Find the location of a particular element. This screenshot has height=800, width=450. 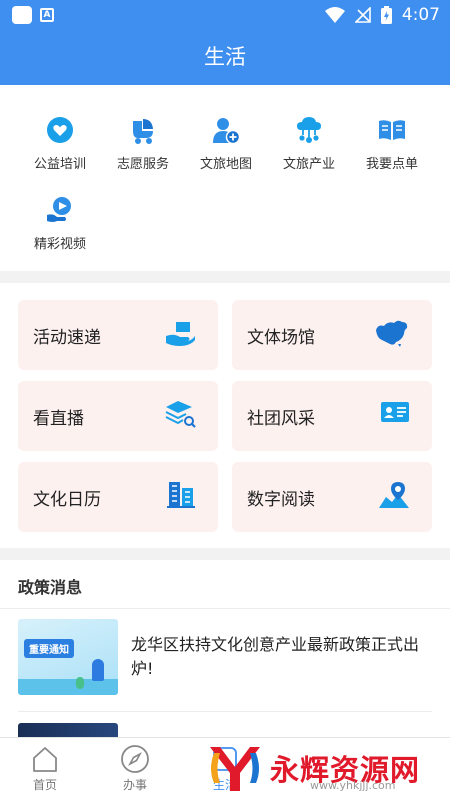

compass-icon is located at coordinates (135, 759).